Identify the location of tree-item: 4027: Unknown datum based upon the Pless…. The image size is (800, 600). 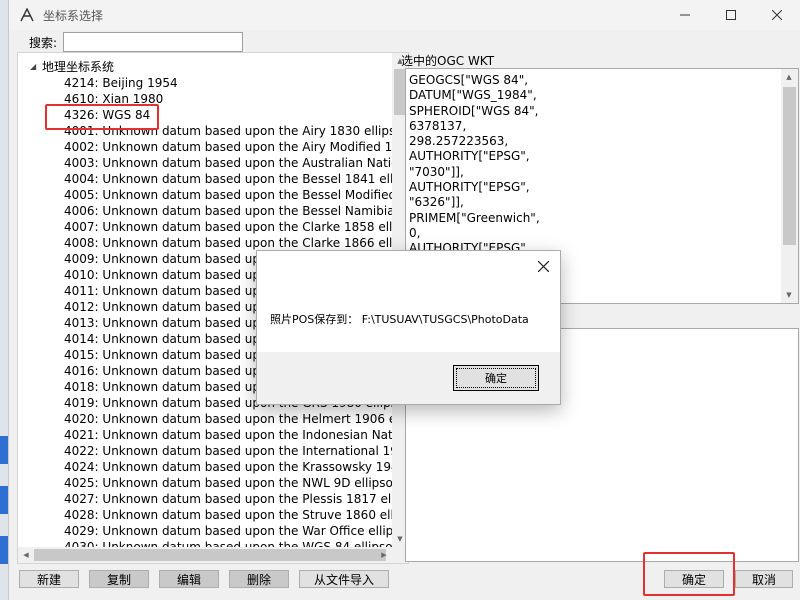
(205, 499).